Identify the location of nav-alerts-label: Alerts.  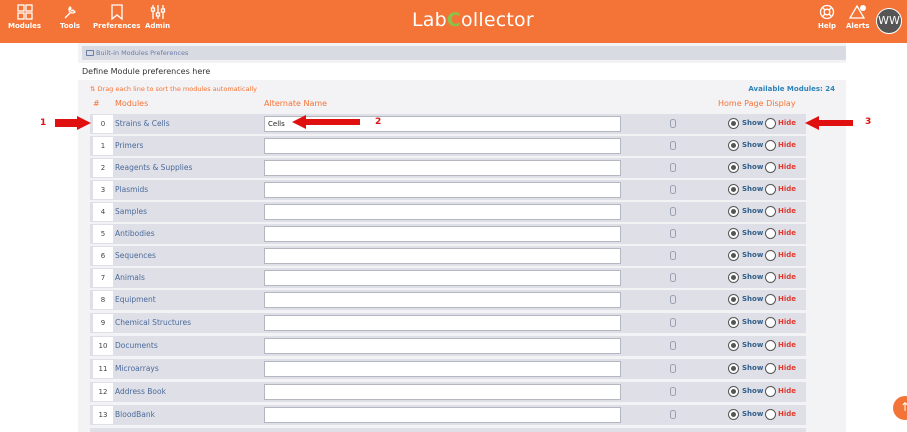
(858, 26).